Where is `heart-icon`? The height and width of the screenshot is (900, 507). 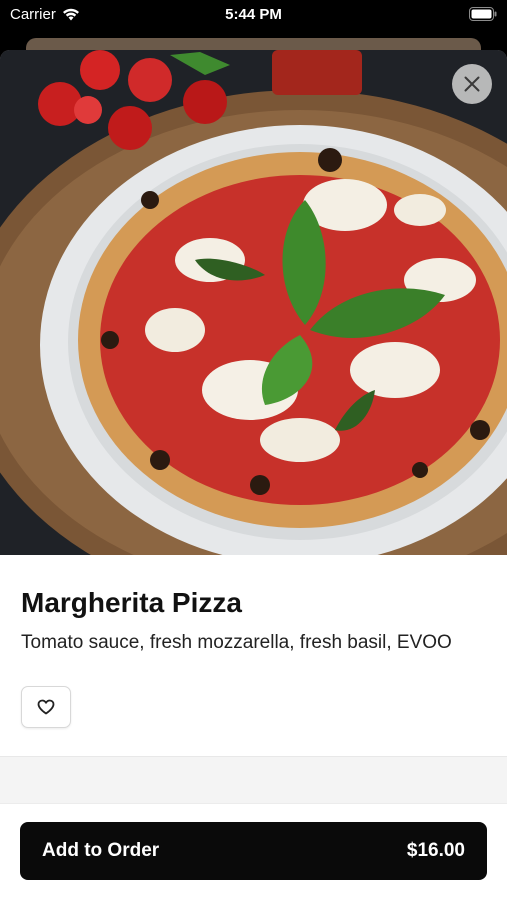
heart-icon is located at coordinates (46, 707).